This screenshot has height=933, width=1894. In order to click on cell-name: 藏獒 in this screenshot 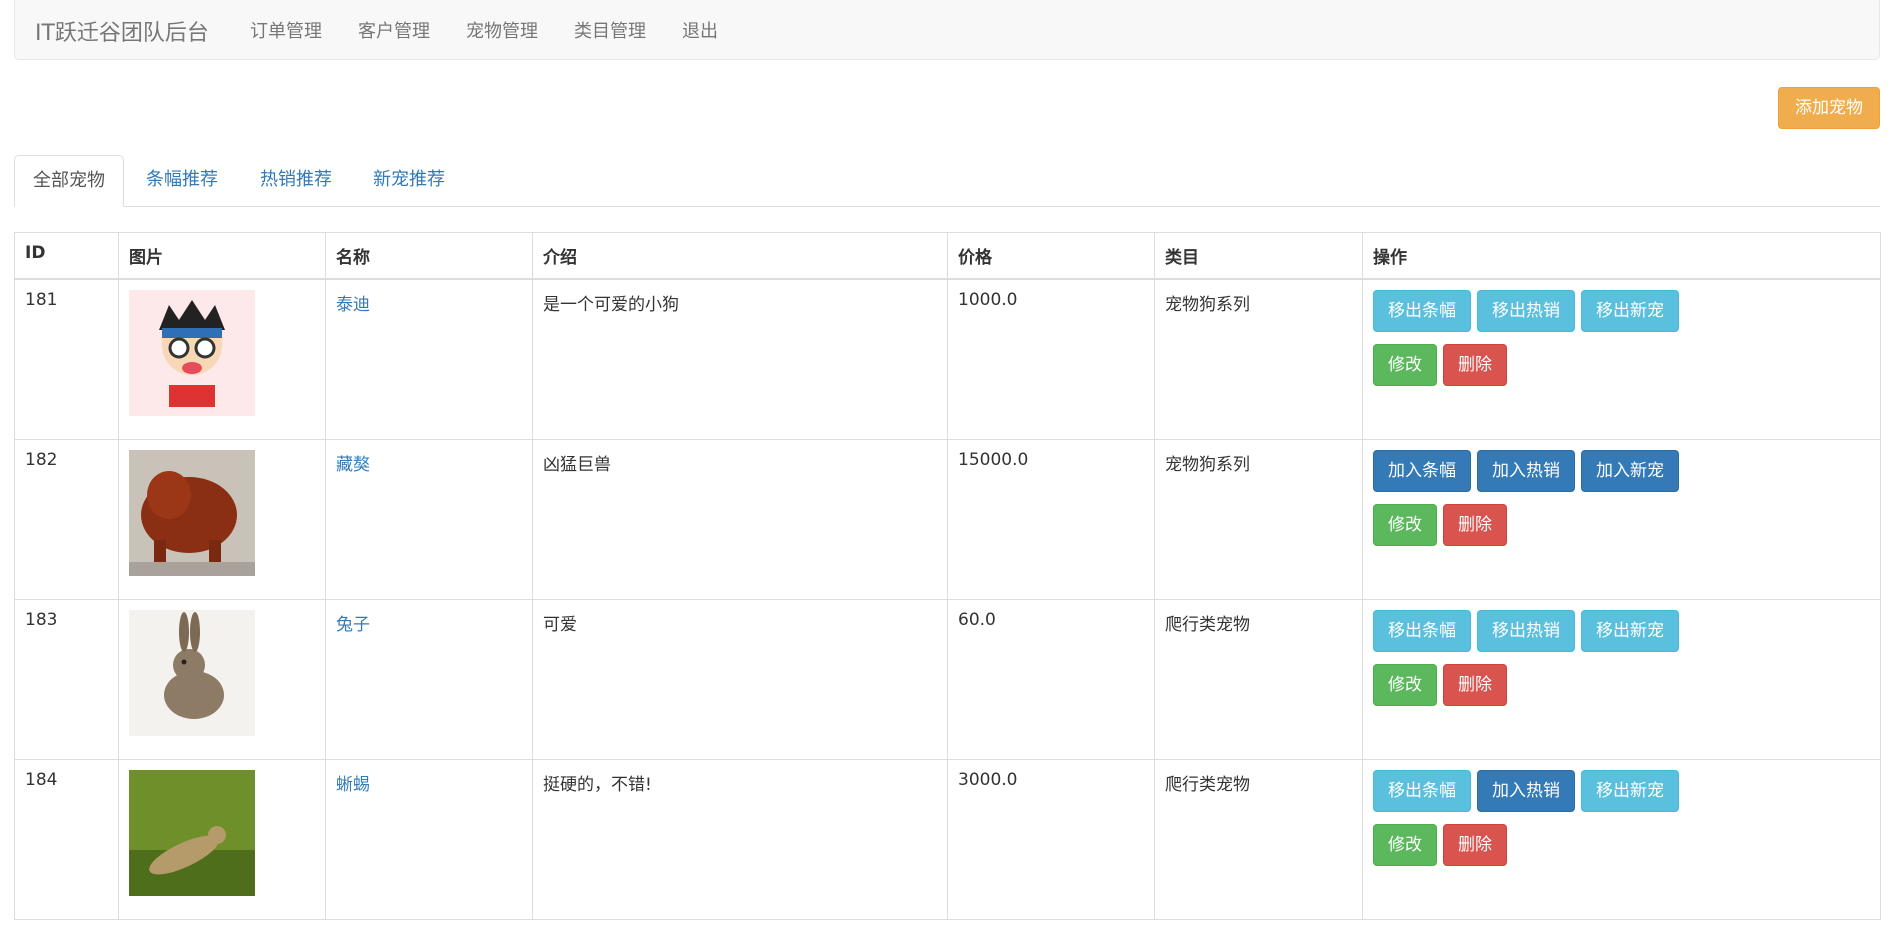, I will do `click(429, 519)`.